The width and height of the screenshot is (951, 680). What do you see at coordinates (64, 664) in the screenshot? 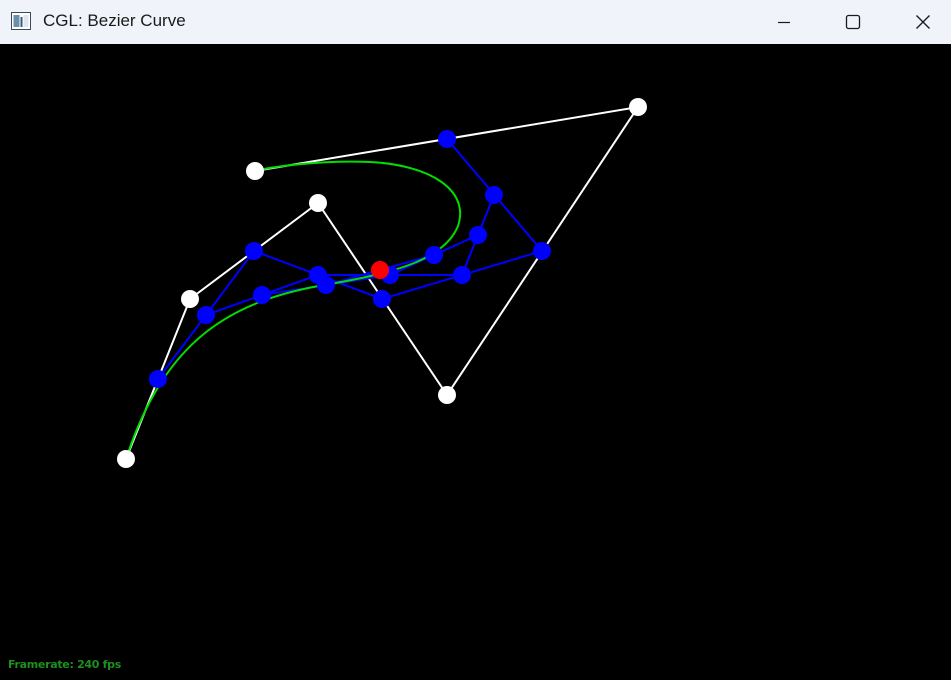
I see `framerate-label: Framerate: 240 fps` at bounding box center [64, 664].